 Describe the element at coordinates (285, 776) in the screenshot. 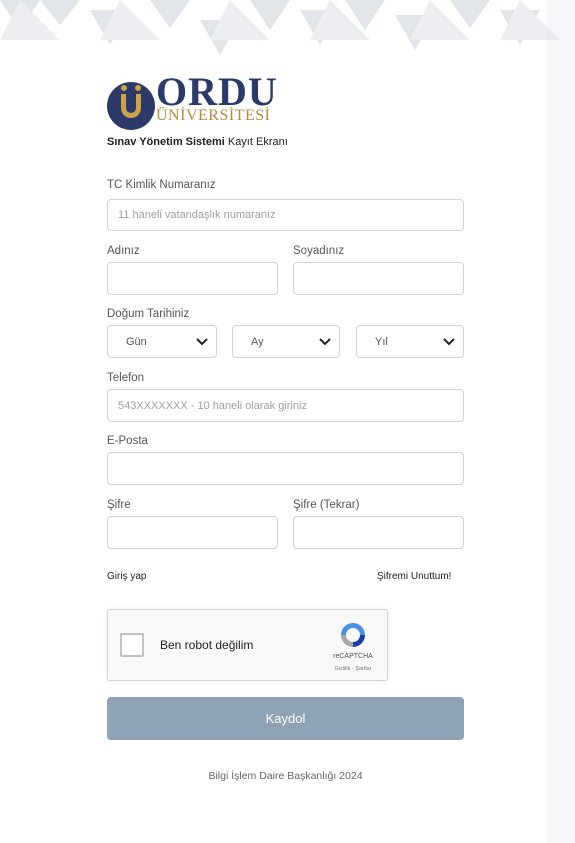

I see `footer-text: Bilgi İşlem Daire Başkanlığı 2024` at that location.